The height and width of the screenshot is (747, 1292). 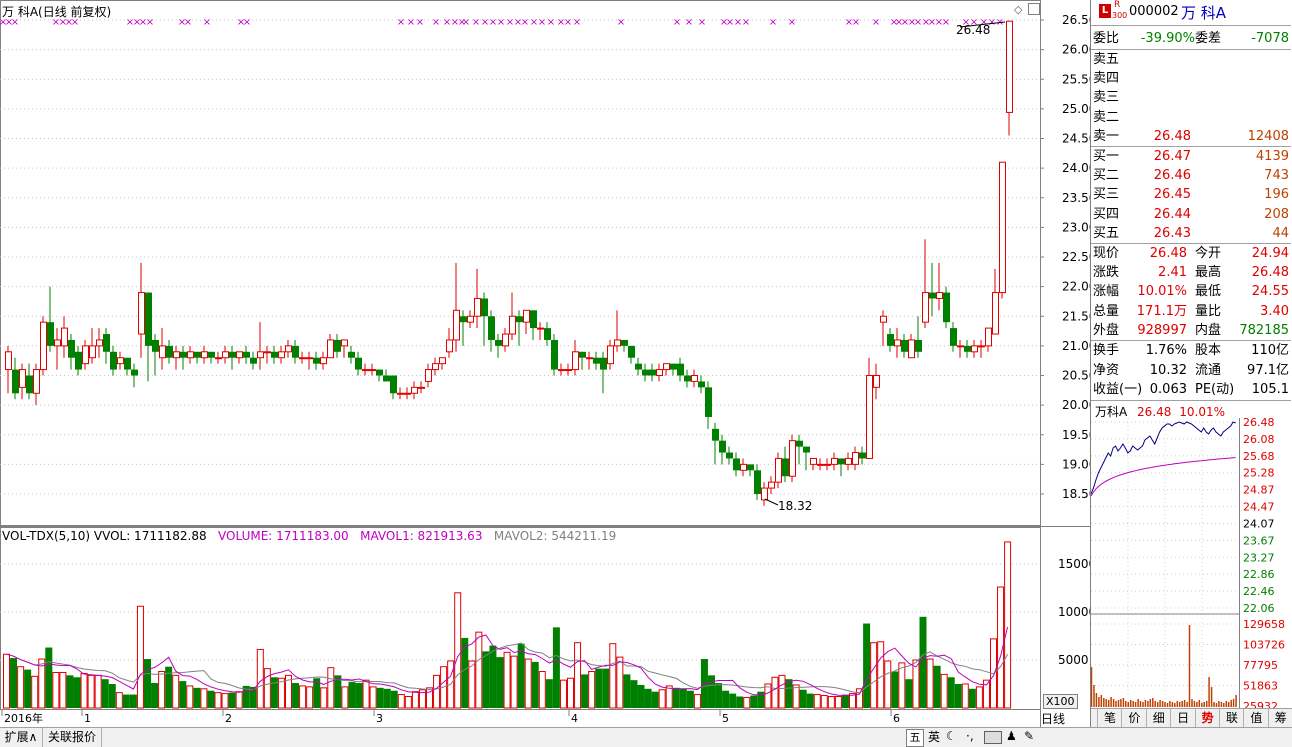 What do you see at coordinates (1060, 701) in the screenshot?
I see `volume-unit: X100` at bounding box center [1060, 701].